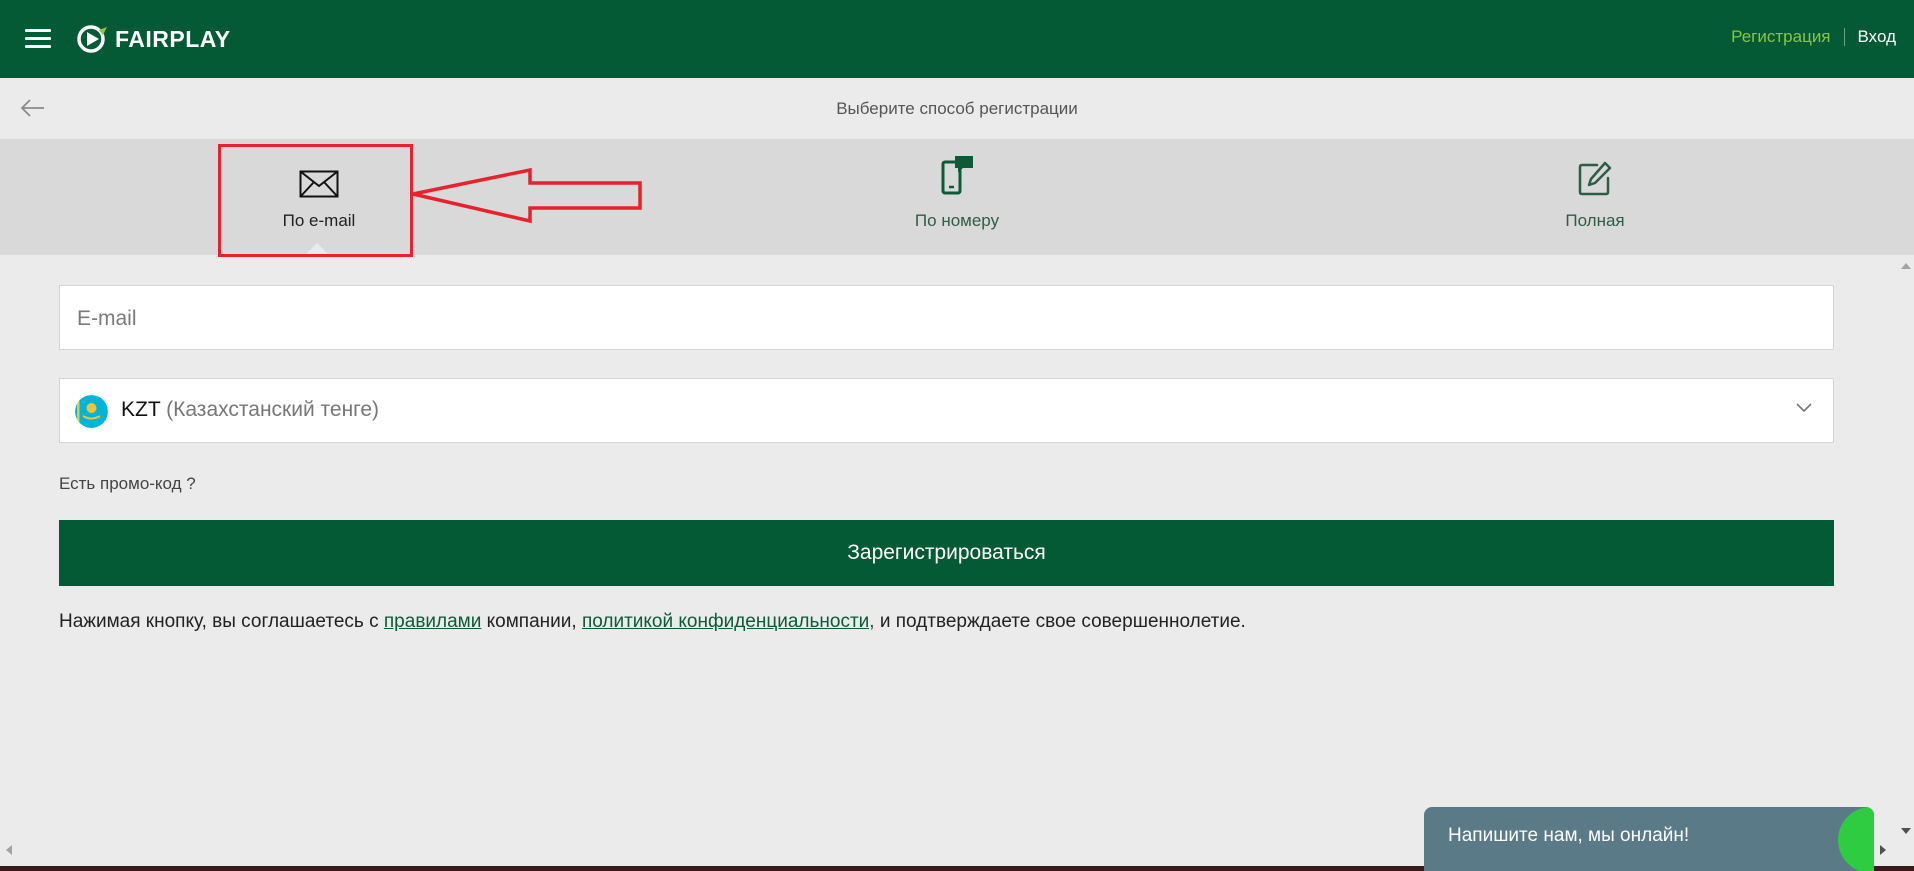 This screenshot has height=871, width=1914. I want to click on terms-text-part3: и подтверждаете свое совершеннолетие., so click(1060, 621).